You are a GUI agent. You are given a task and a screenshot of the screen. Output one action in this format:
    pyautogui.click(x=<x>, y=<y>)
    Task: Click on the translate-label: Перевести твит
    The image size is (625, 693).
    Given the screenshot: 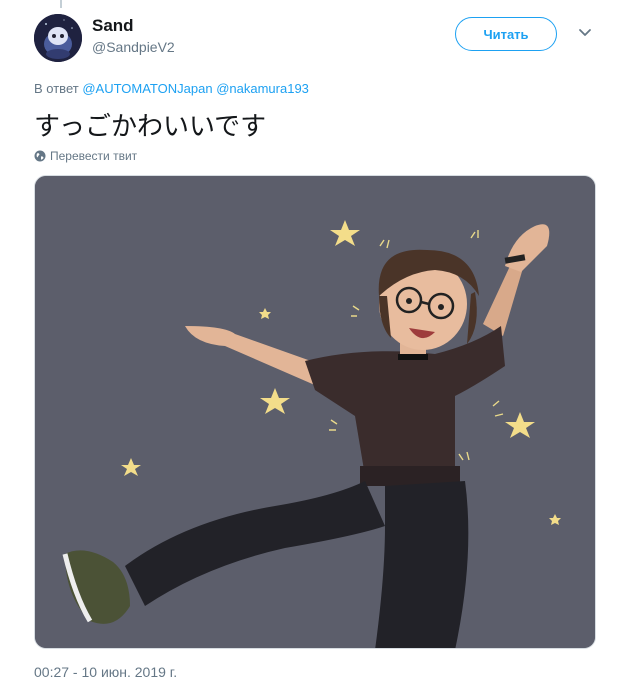 What is the action you would take?
    pyautogui.click(x=94, y=156)
    